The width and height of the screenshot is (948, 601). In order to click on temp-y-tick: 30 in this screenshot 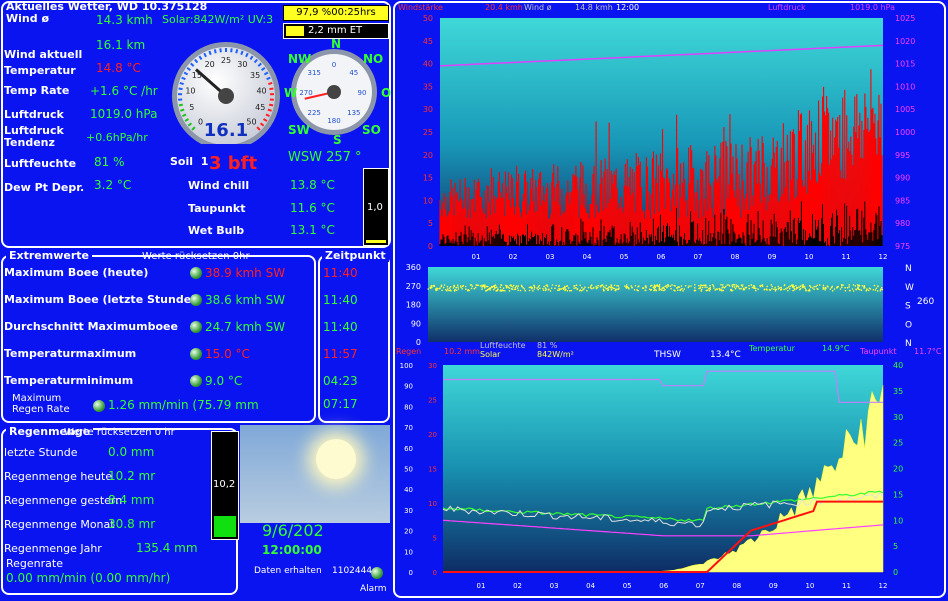, I will do `click(898, 417)`.